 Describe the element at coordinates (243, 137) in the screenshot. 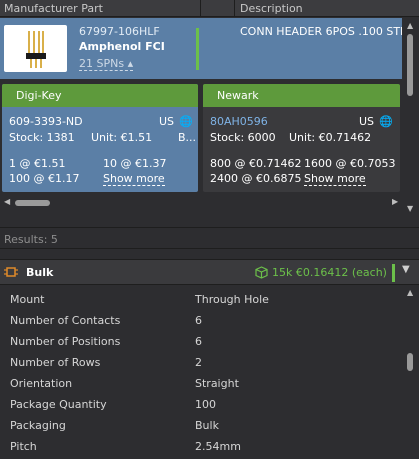

I see `supplier-stock: Stock: 6000` at that location.